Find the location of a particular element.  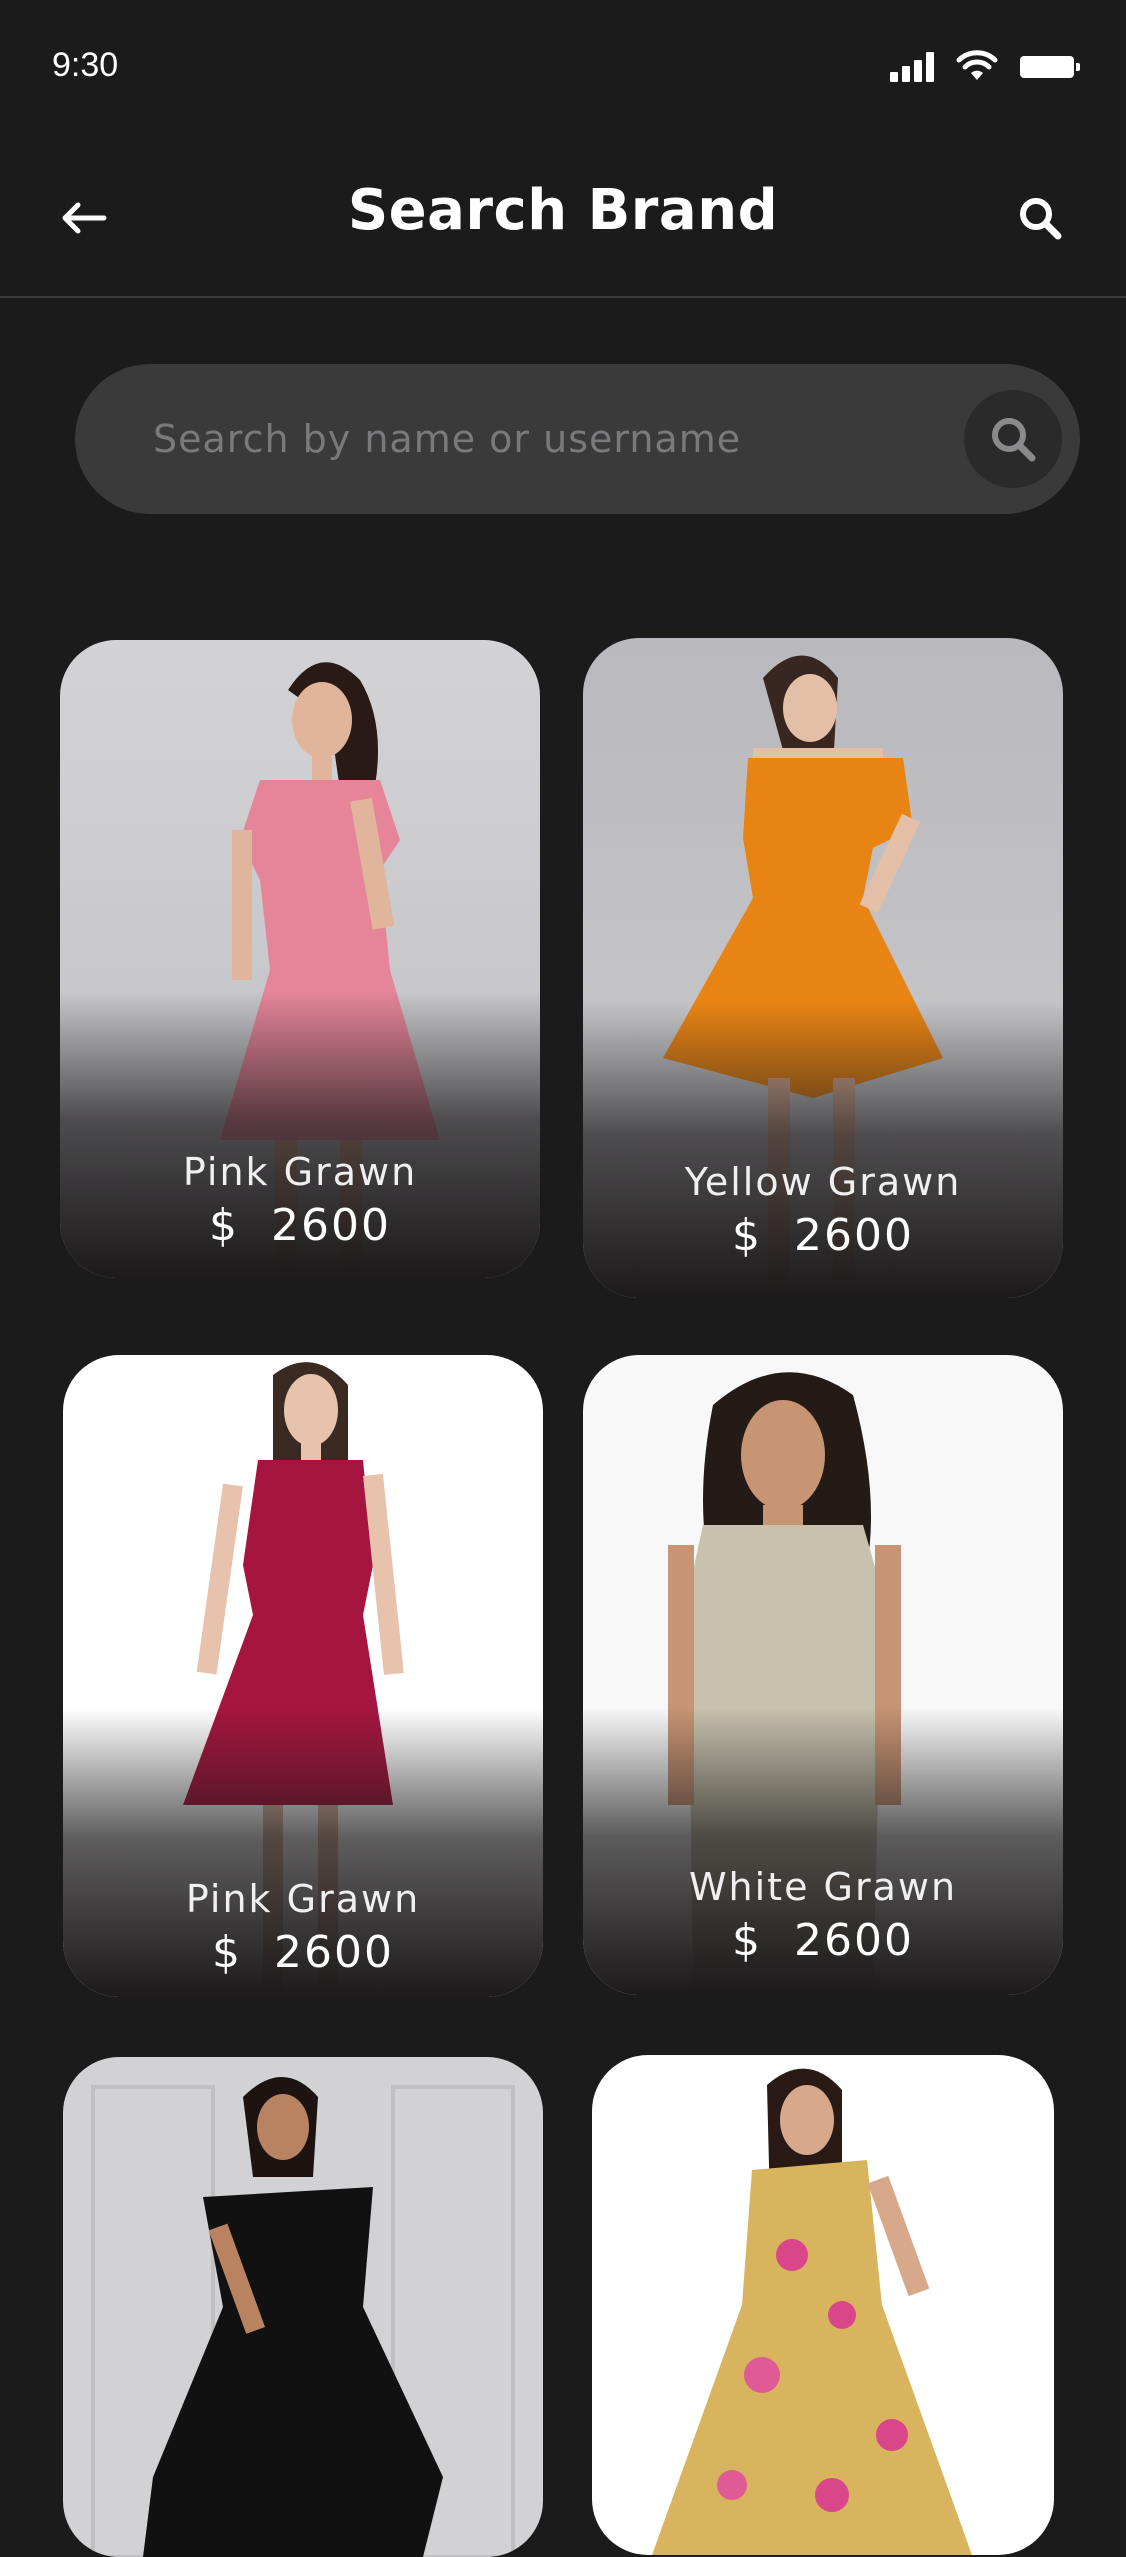

app-header: Search Brand is located at coordinates (563, 224).